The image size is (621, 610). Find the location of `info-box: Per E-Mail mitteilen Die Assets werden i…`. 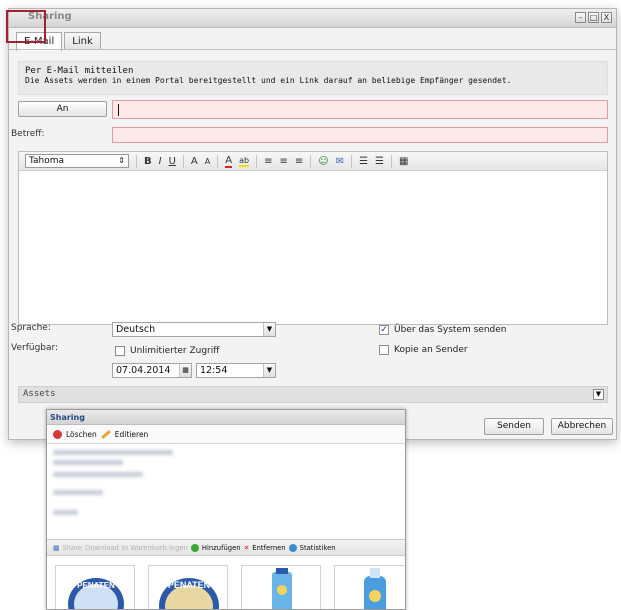

info-box: Per E-Mail mitteilen Die Assets werden i… is located at coordinates (313, 78).